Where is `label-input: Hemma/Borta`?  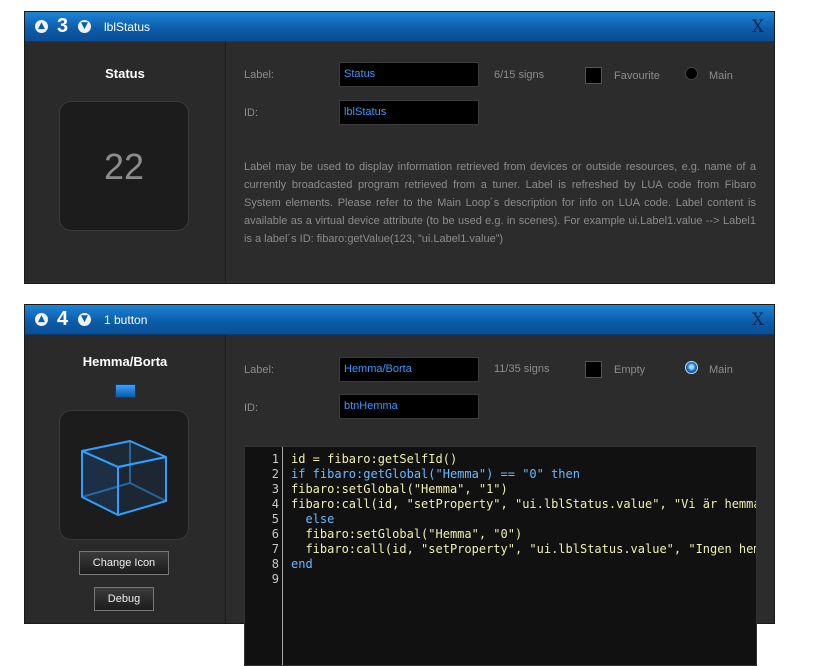 label-input: Hemma/Borta is located at coordinates (409, 369).